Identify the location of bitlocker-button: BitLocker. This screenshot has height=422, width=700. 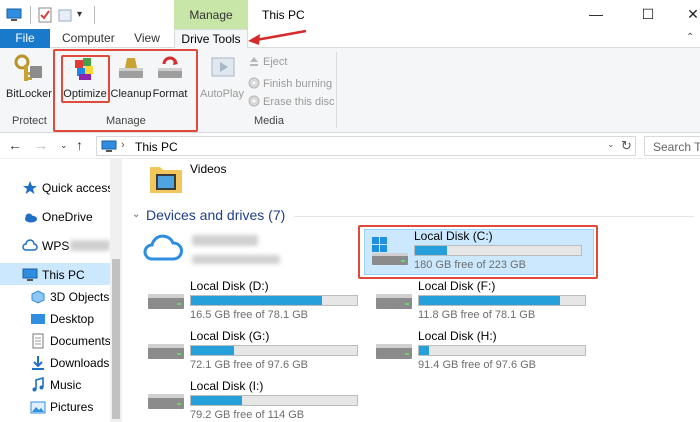
(29, 76).